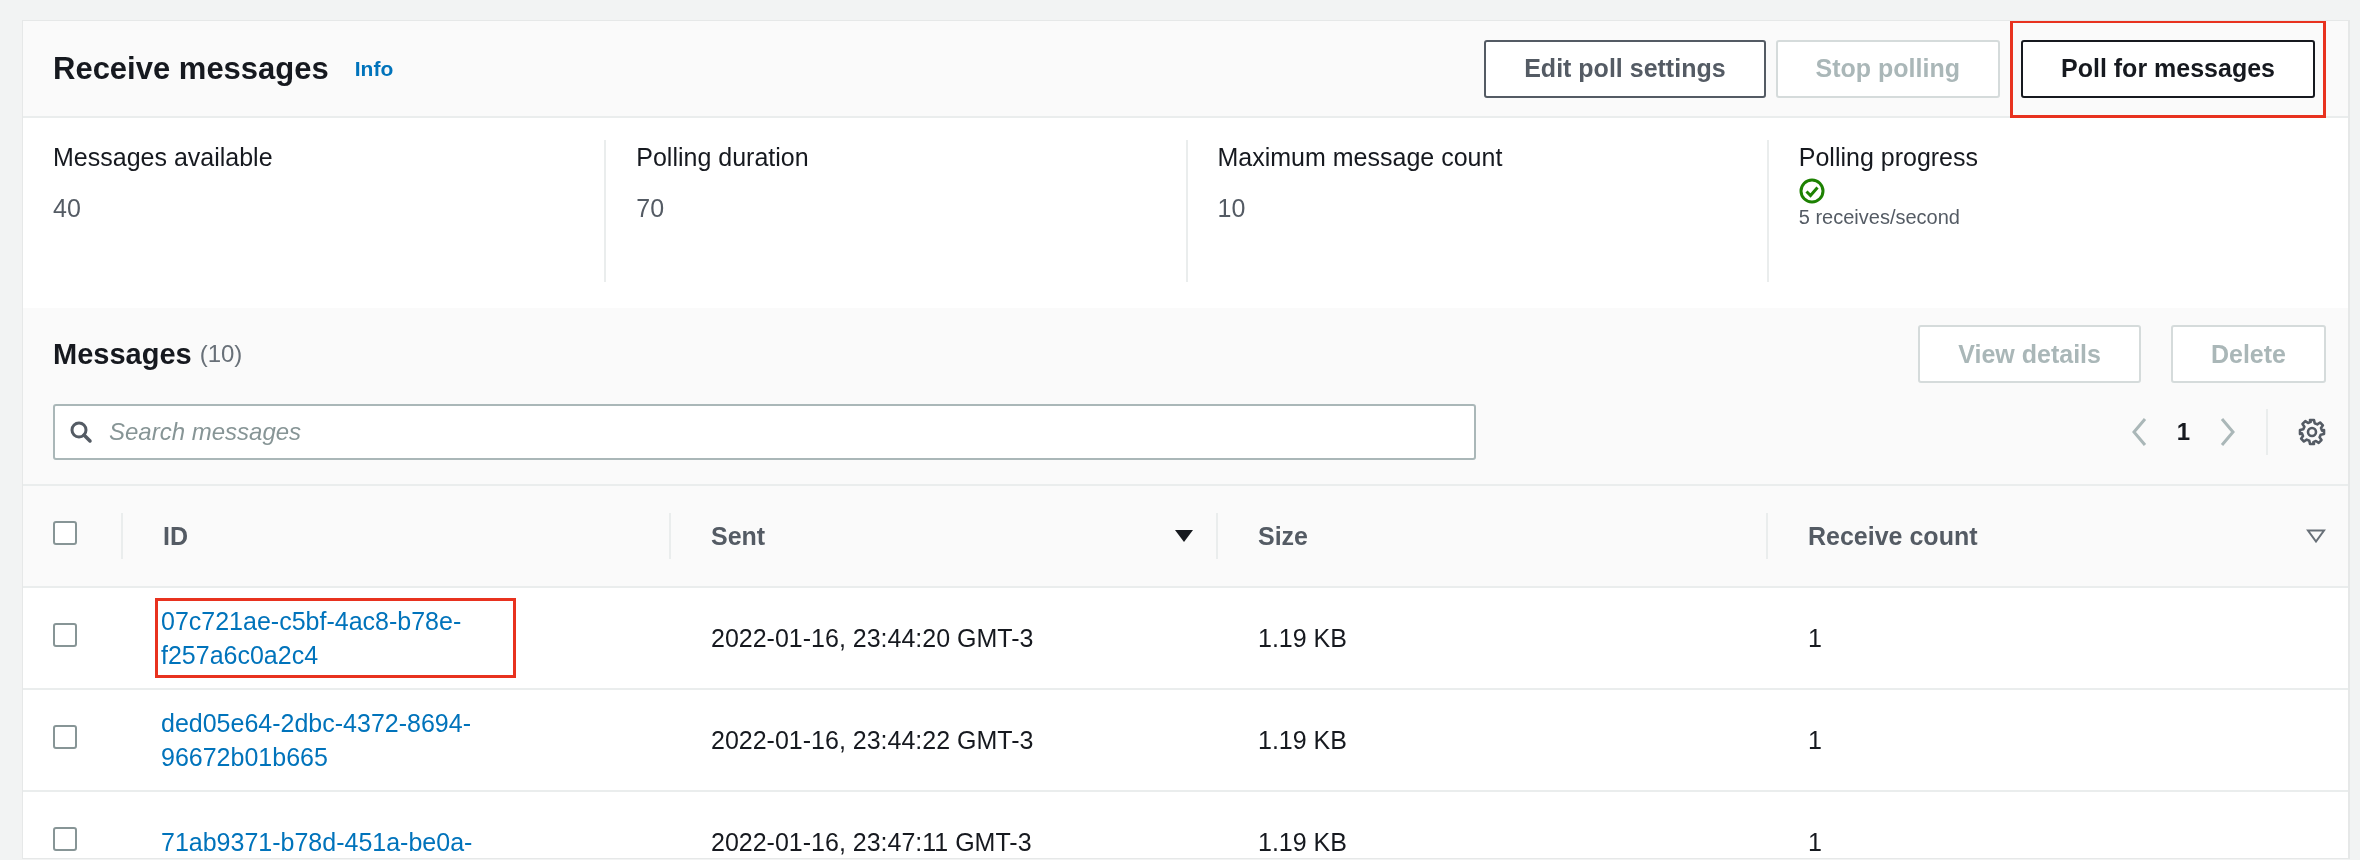  What do you see at coordinates (1888, 157) in the screenshot?
I see `stat-label: Polling progress` at bounding box center [1888, 157].